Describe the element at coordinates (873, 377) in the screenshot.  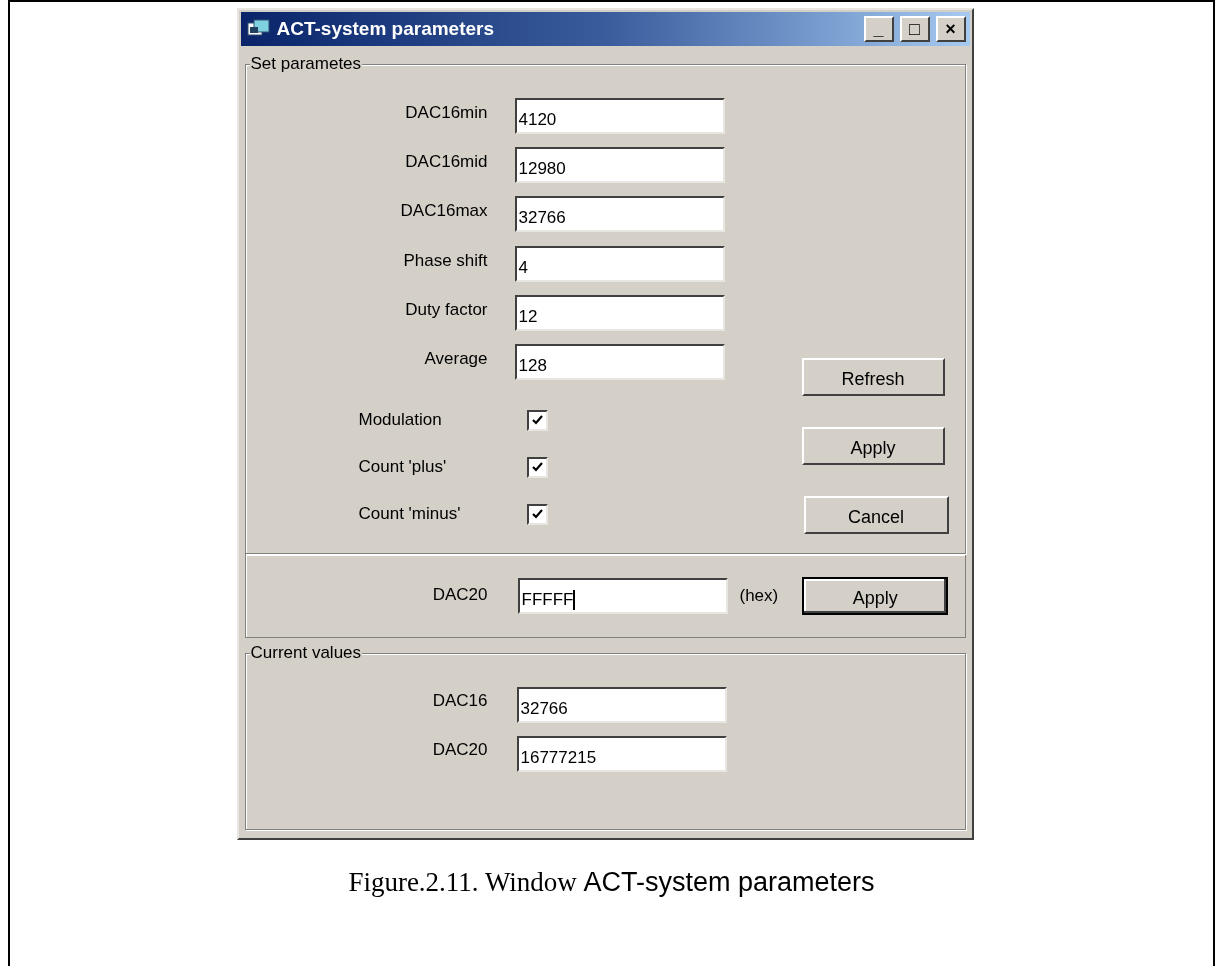
I see `push-button: Refresh` at that location.